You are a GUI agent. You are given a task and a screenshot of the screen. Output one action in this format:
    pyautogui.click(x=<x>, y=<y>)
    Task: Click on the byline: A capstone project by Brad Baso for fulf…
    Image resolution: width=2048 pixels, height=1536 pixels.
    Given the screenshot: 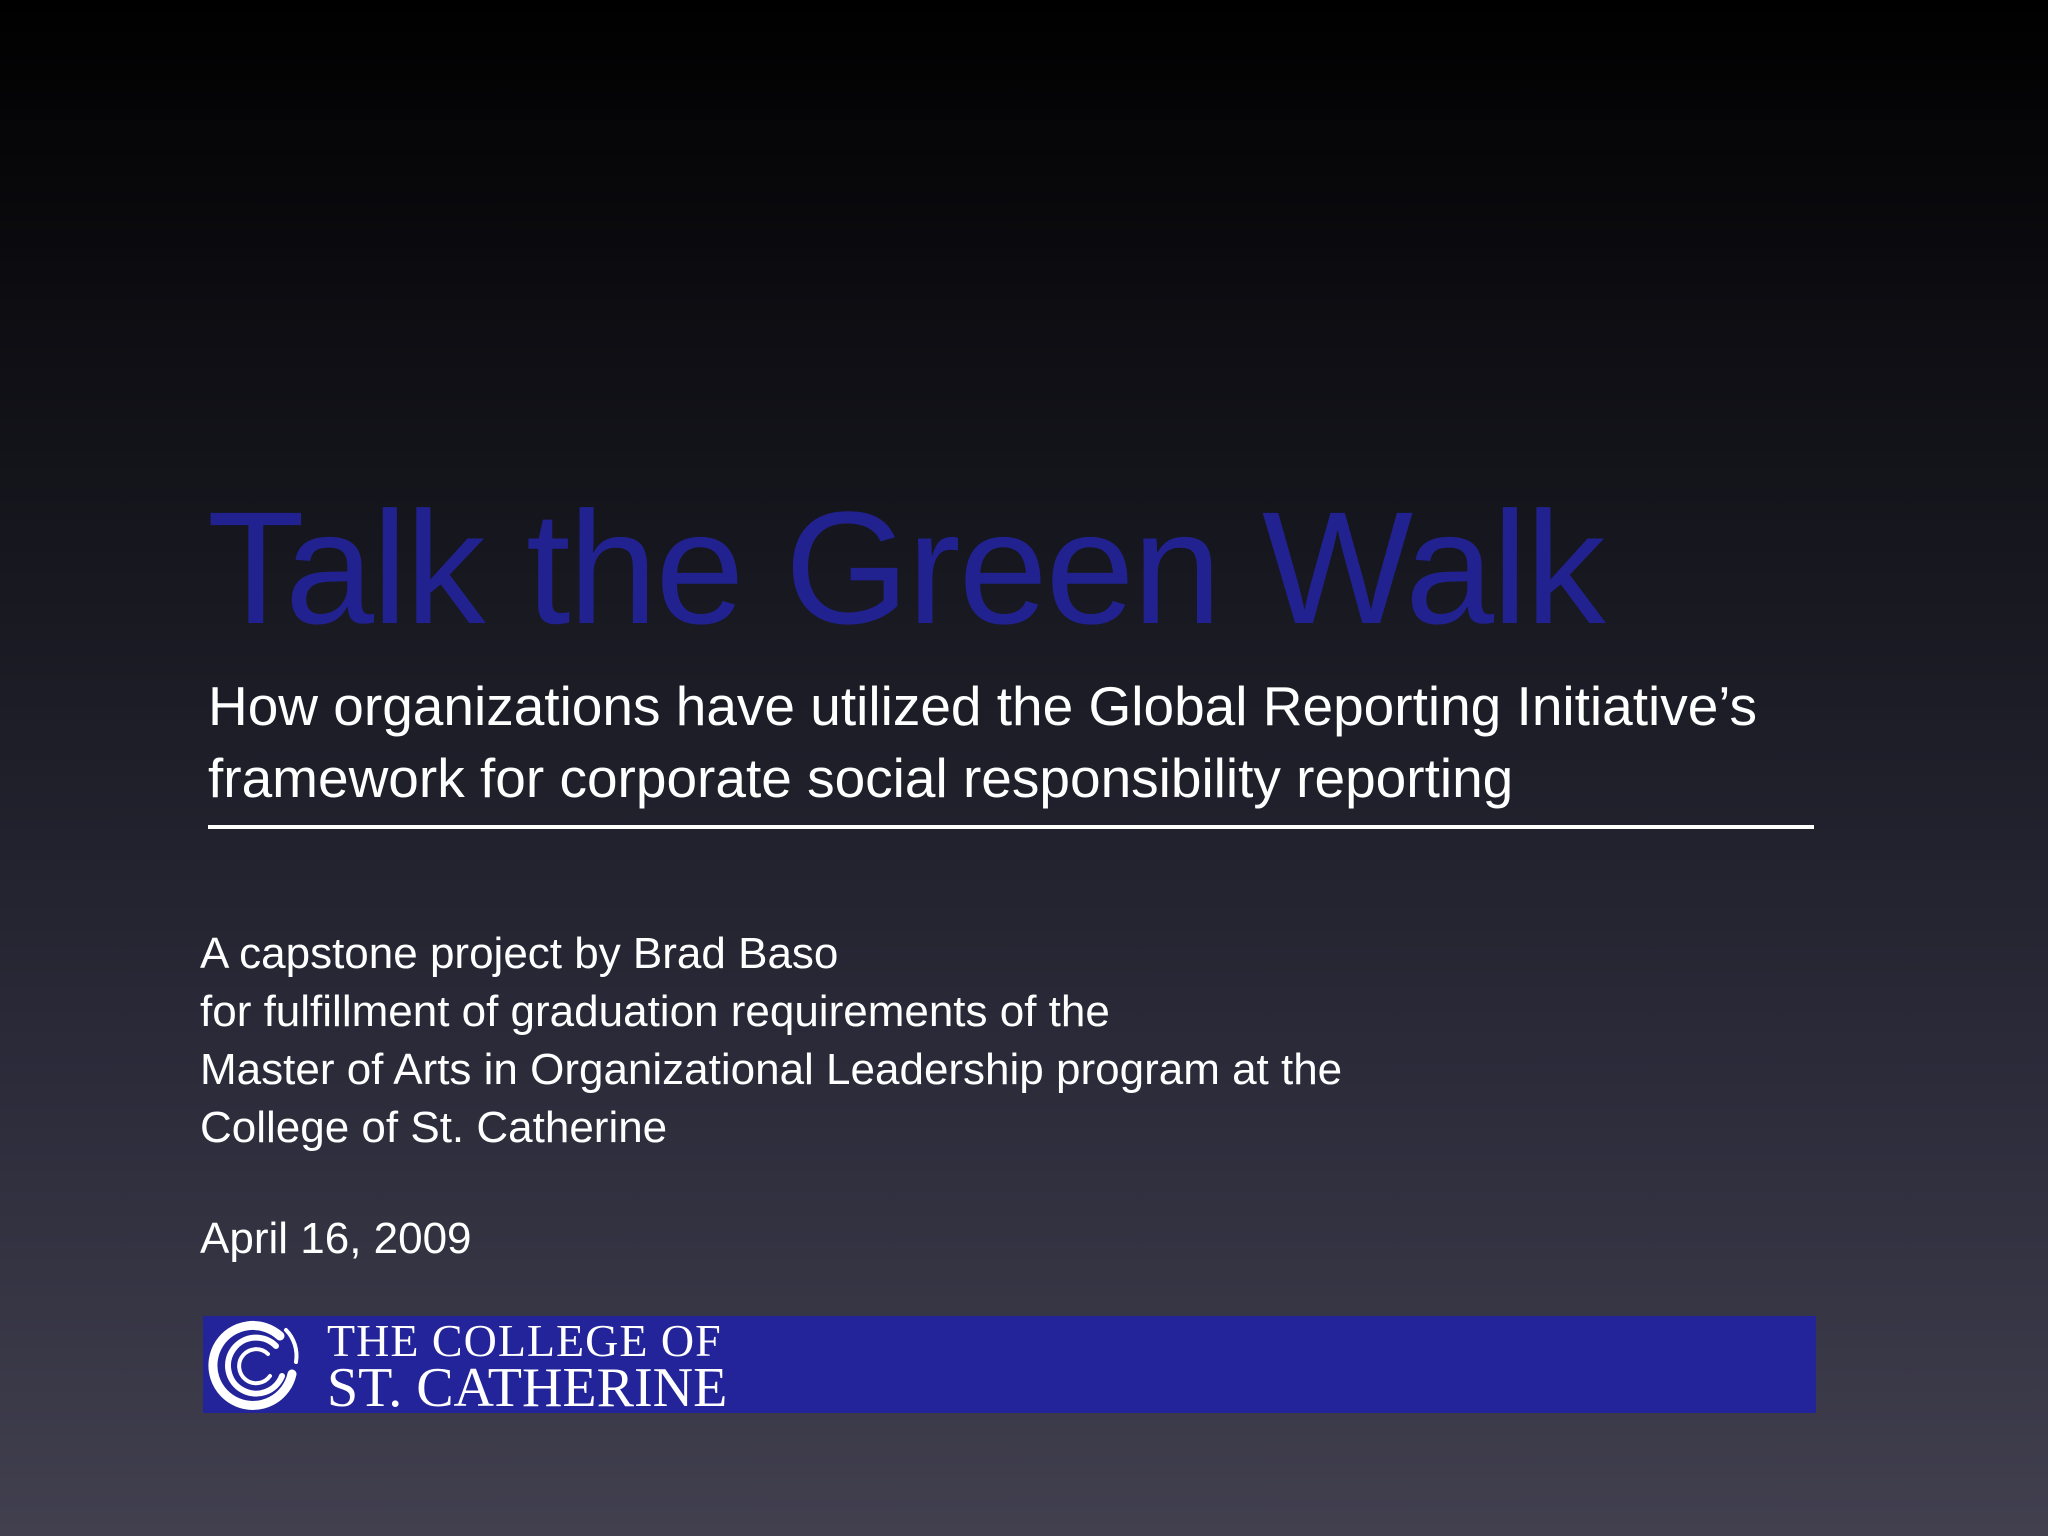 What is the action you would take?
    pyautogui.click(x=771, y=1041)
    